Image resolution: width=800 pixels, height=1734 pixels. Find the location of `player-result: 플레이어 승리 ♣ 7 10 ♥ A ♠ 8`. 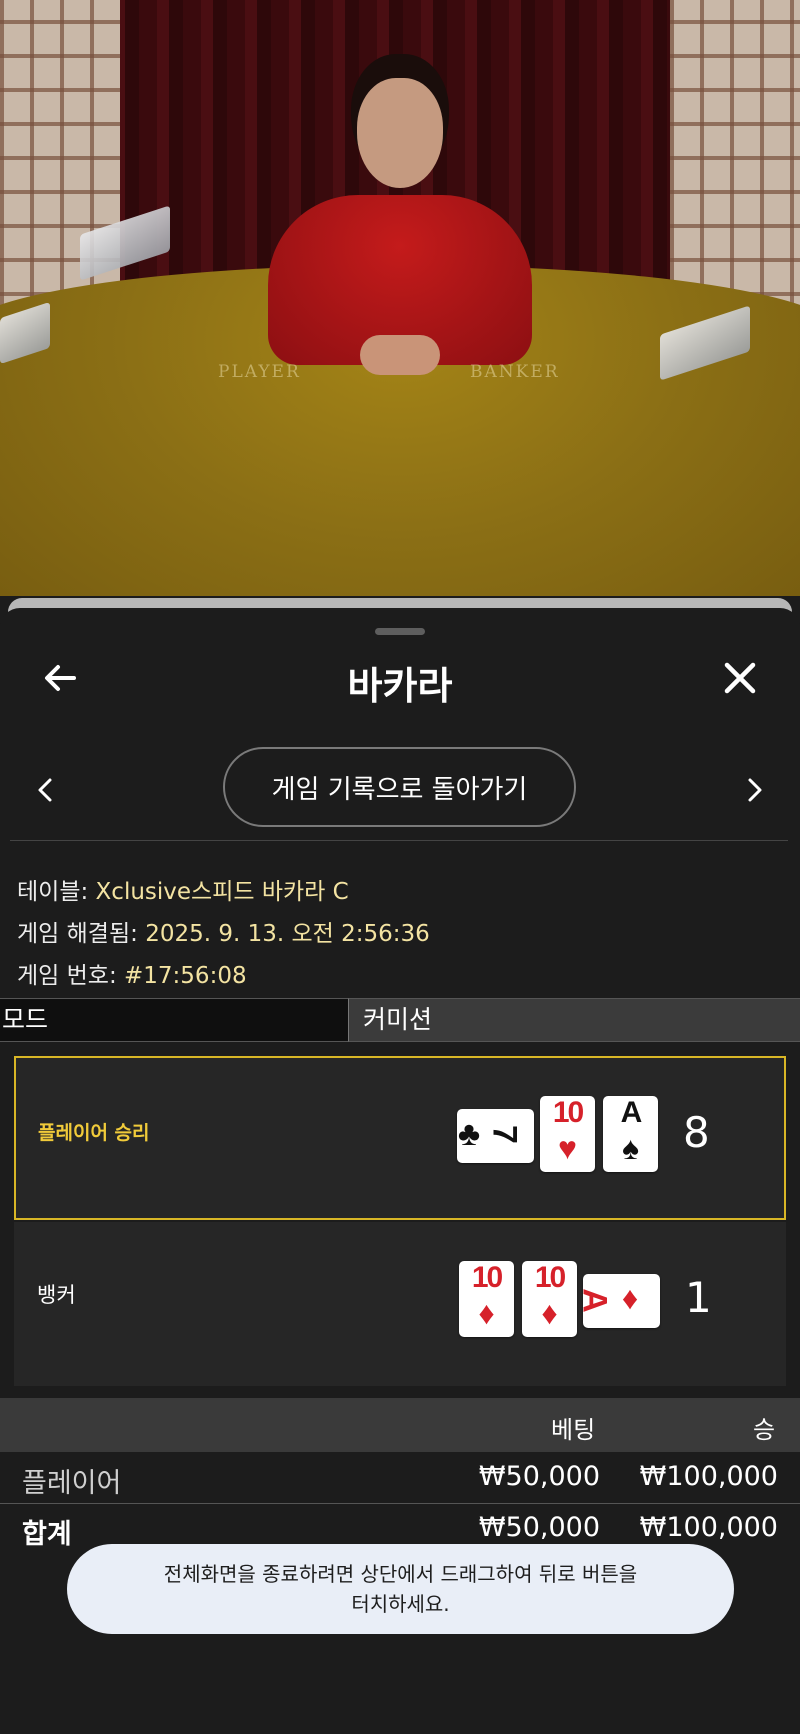

player-result: 플레이어 승리 ♣ 7 10 ♥ A ♠ 8 is located at coordinates (400, 1138).